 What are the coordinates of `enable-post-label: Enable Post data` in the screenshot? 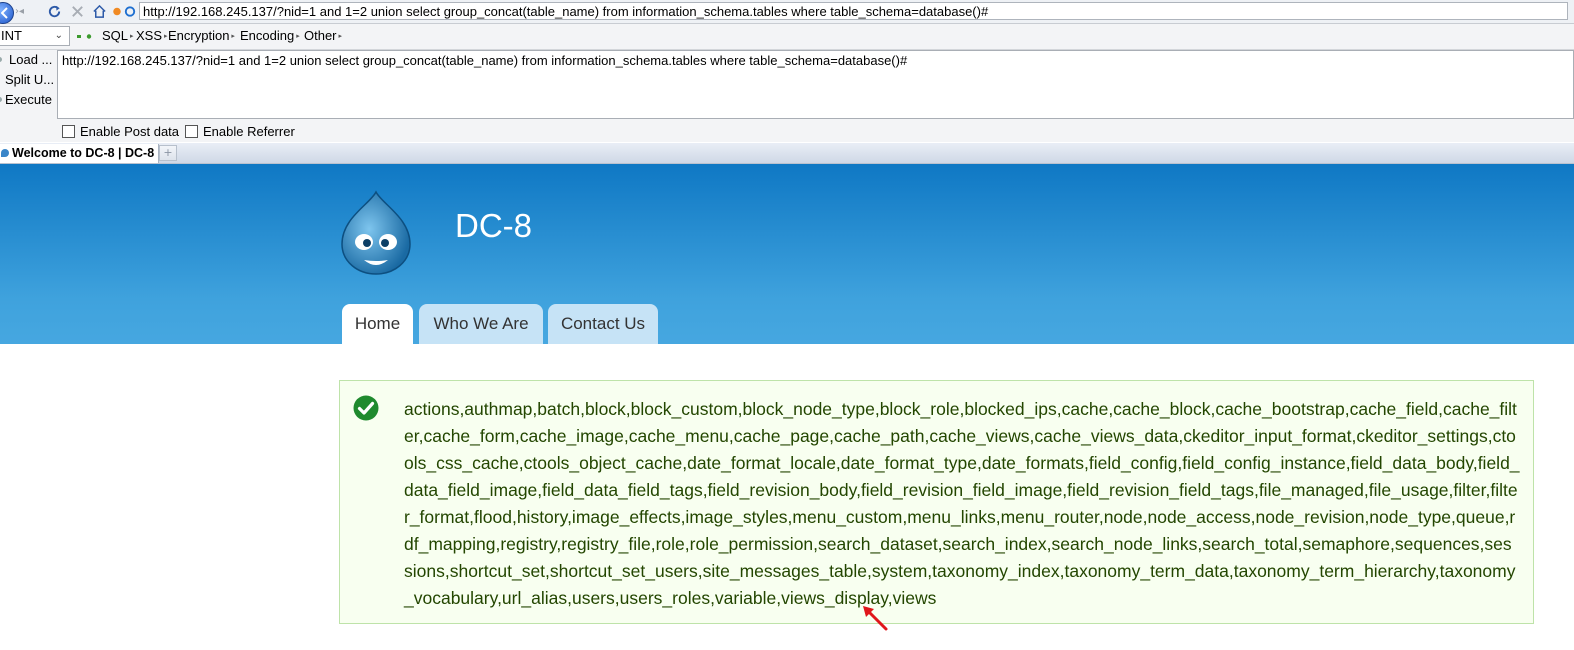 It's located at (130, 131).